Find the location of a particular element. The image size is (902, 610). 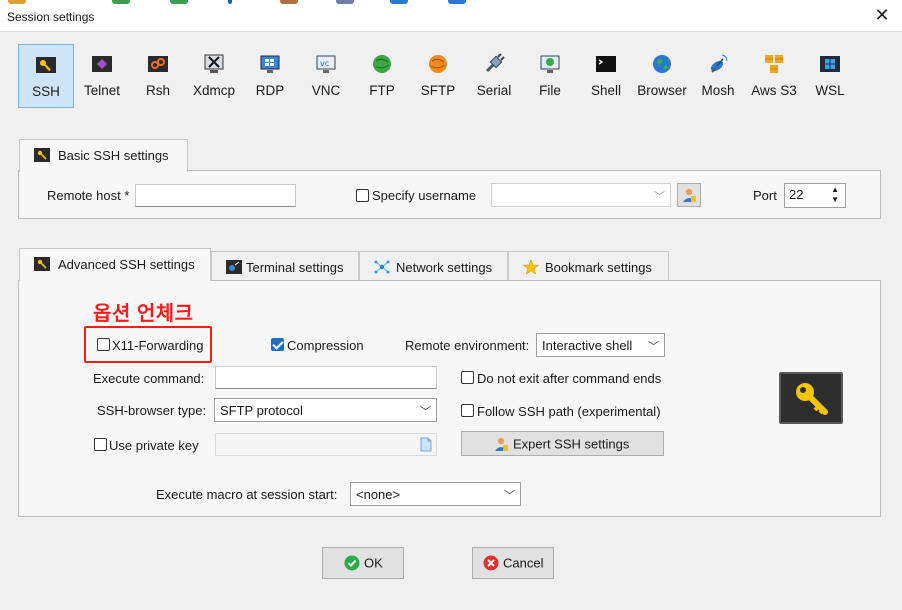

window-title: Session settings is located at coordinates (51, 17).